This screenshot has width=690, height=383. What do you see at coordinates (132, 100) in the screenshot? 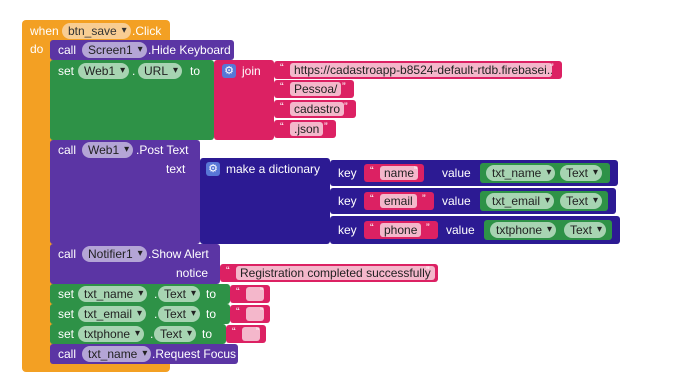
I see `set-web1-url-block: set Web1 . URL to` at bounding box center [132, 100].